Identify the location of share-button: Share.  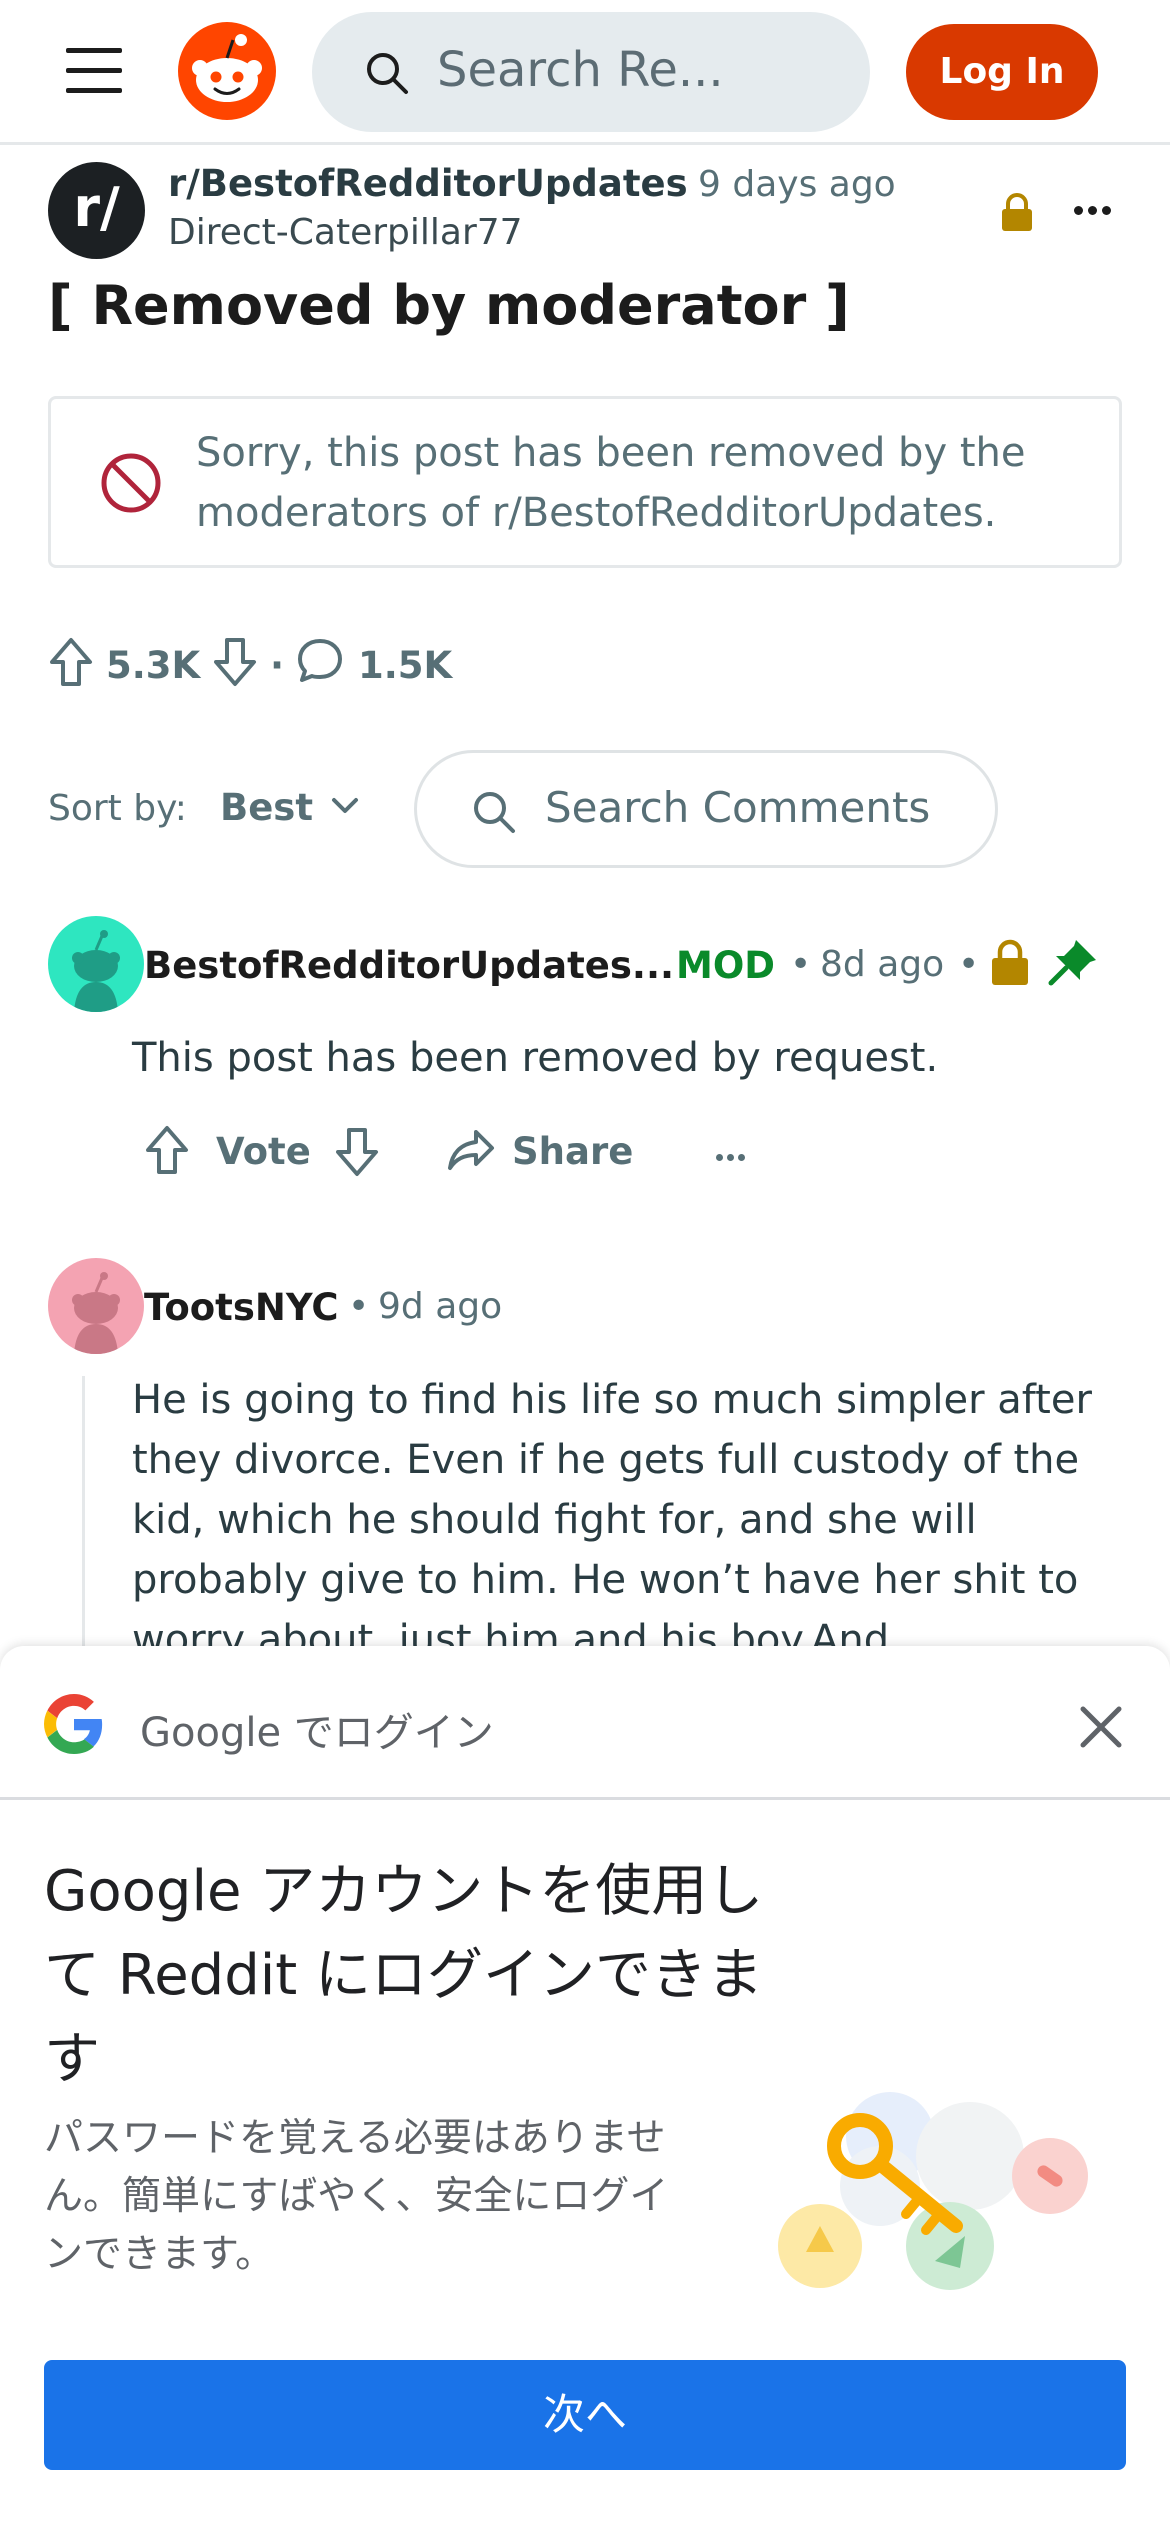
(572, 1151).